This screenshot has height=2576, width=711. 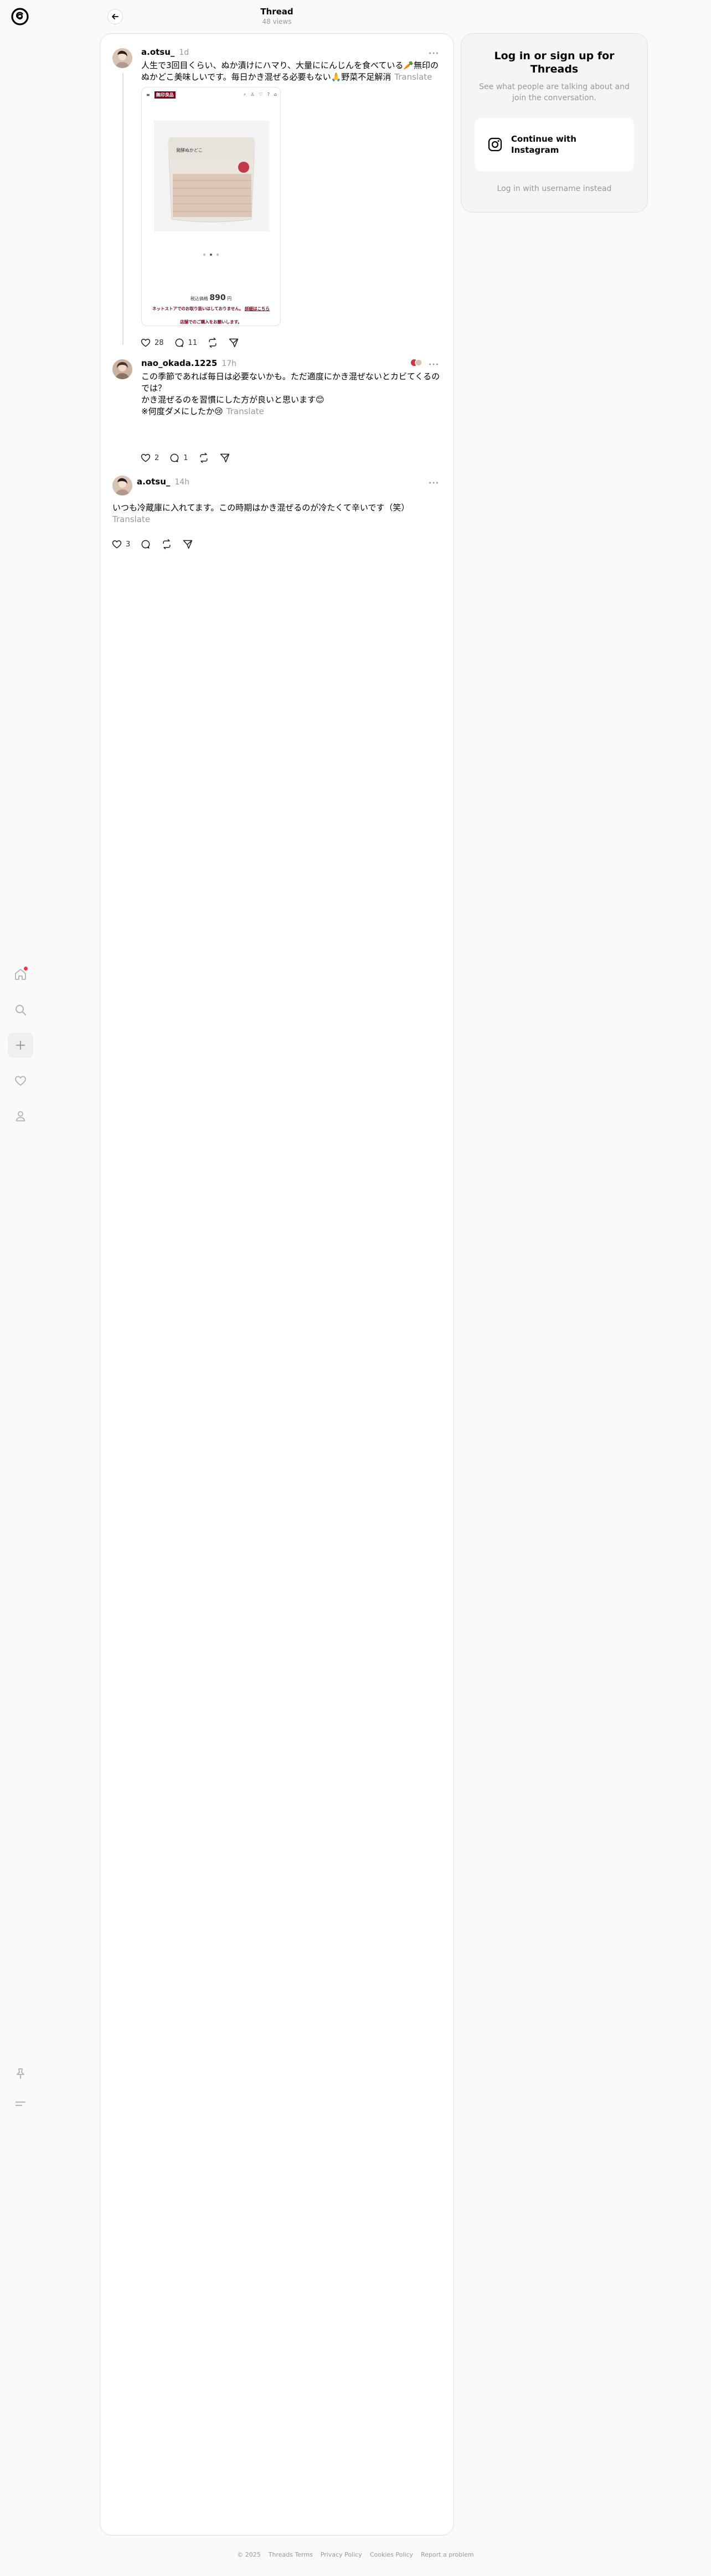 I want to click on footer-link-cookies: Cookies Policy, so click(x=391, y=2554).